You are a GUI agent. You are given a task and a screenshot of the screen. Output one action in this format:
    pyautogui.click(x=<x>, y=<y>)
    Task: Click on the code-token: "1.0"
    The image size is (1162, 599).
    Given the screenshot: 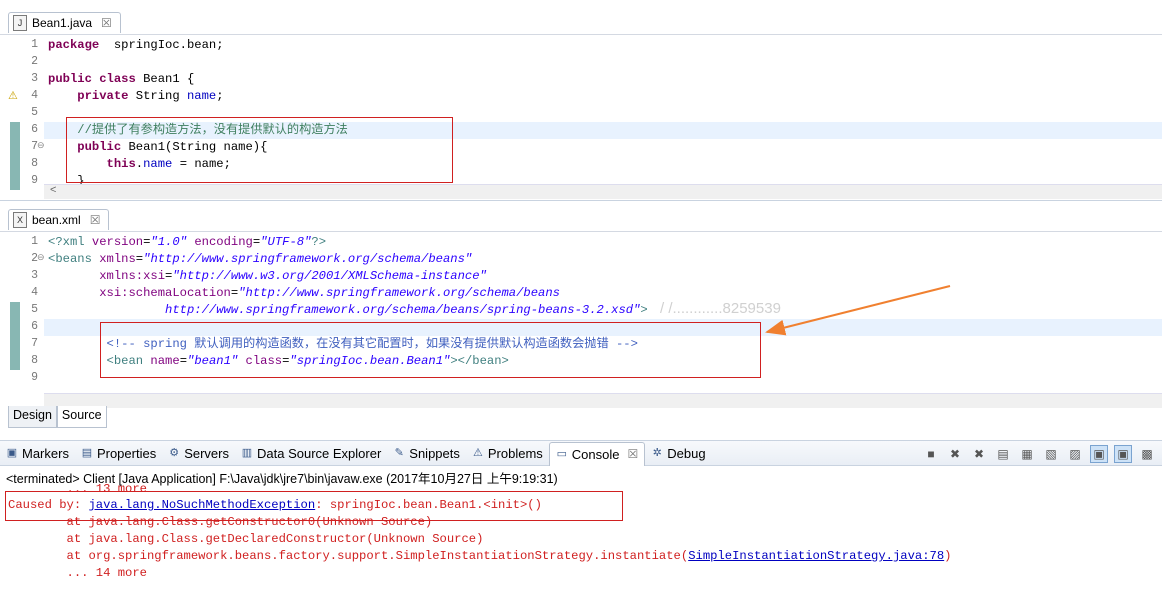 What is the action you would take?
    pyautogui.click(x=169, y=242)
    